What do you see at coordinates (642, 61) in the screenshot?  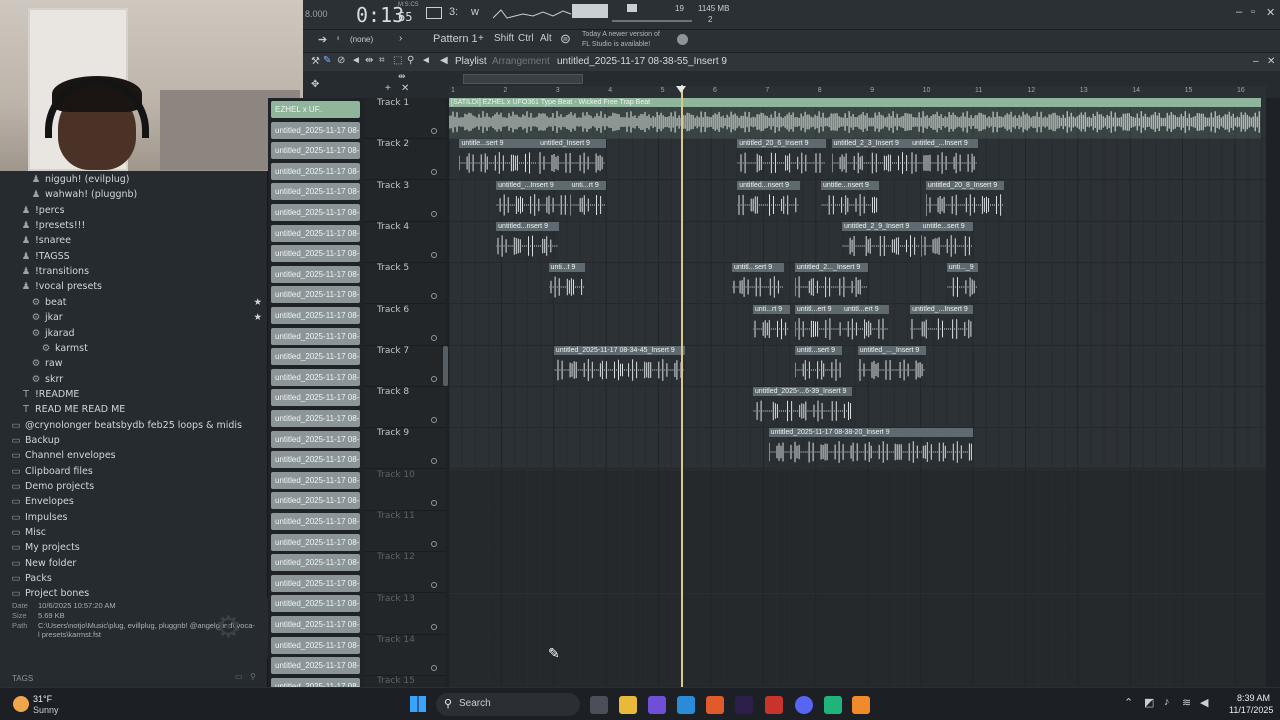 I see `playlist-filename: untitled_2025-11-17 08-38-55_Insert 9` at bounding box center [642, 61].